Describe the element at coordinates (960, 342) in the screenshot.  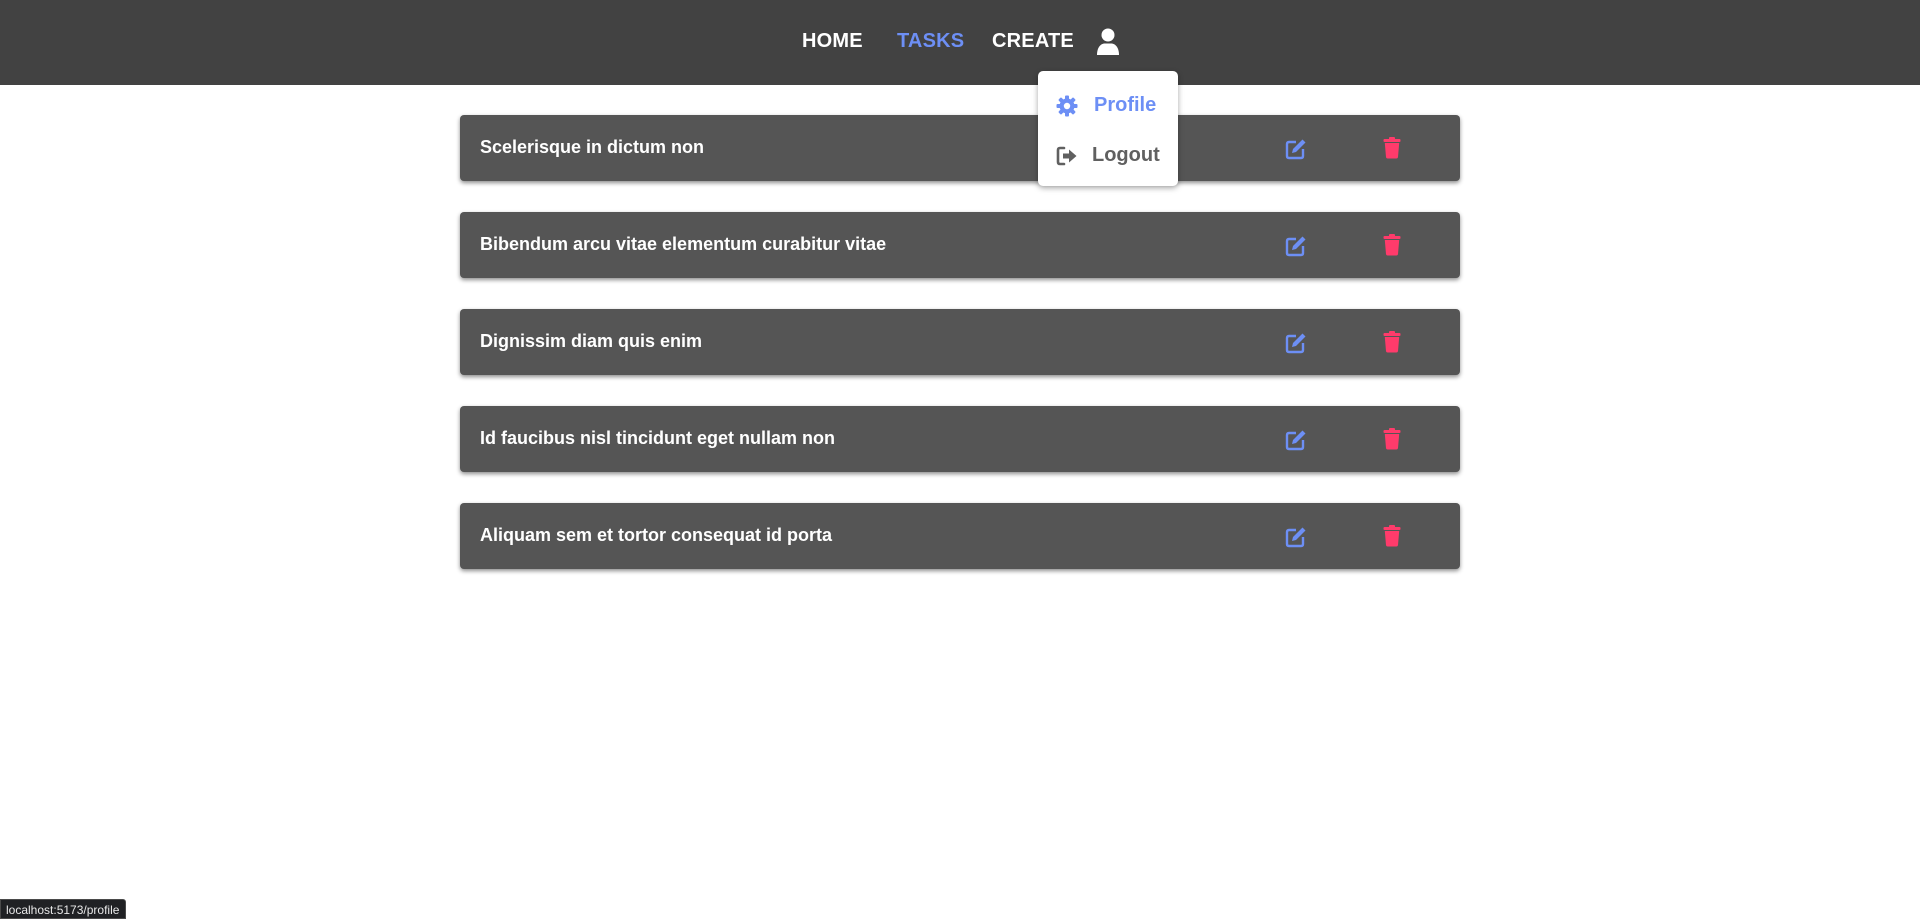
I see `task-card: Dignissim diam quis enim` at that location.